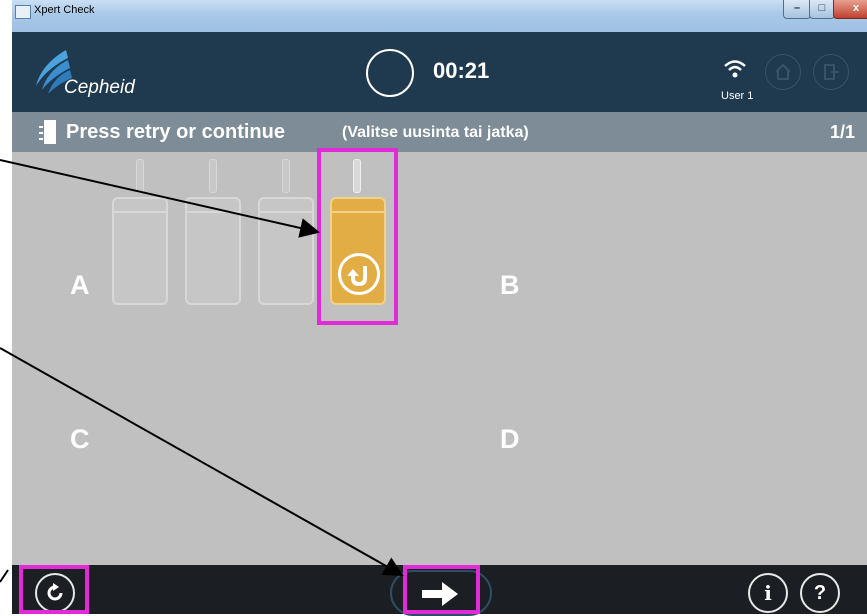 Image resolution: width=867 pixels, height=616 pixels. What do you see at coordinates (54, 589) in the screenshot?
I see `retry-highlight-box` at bounding box center [54, 589].